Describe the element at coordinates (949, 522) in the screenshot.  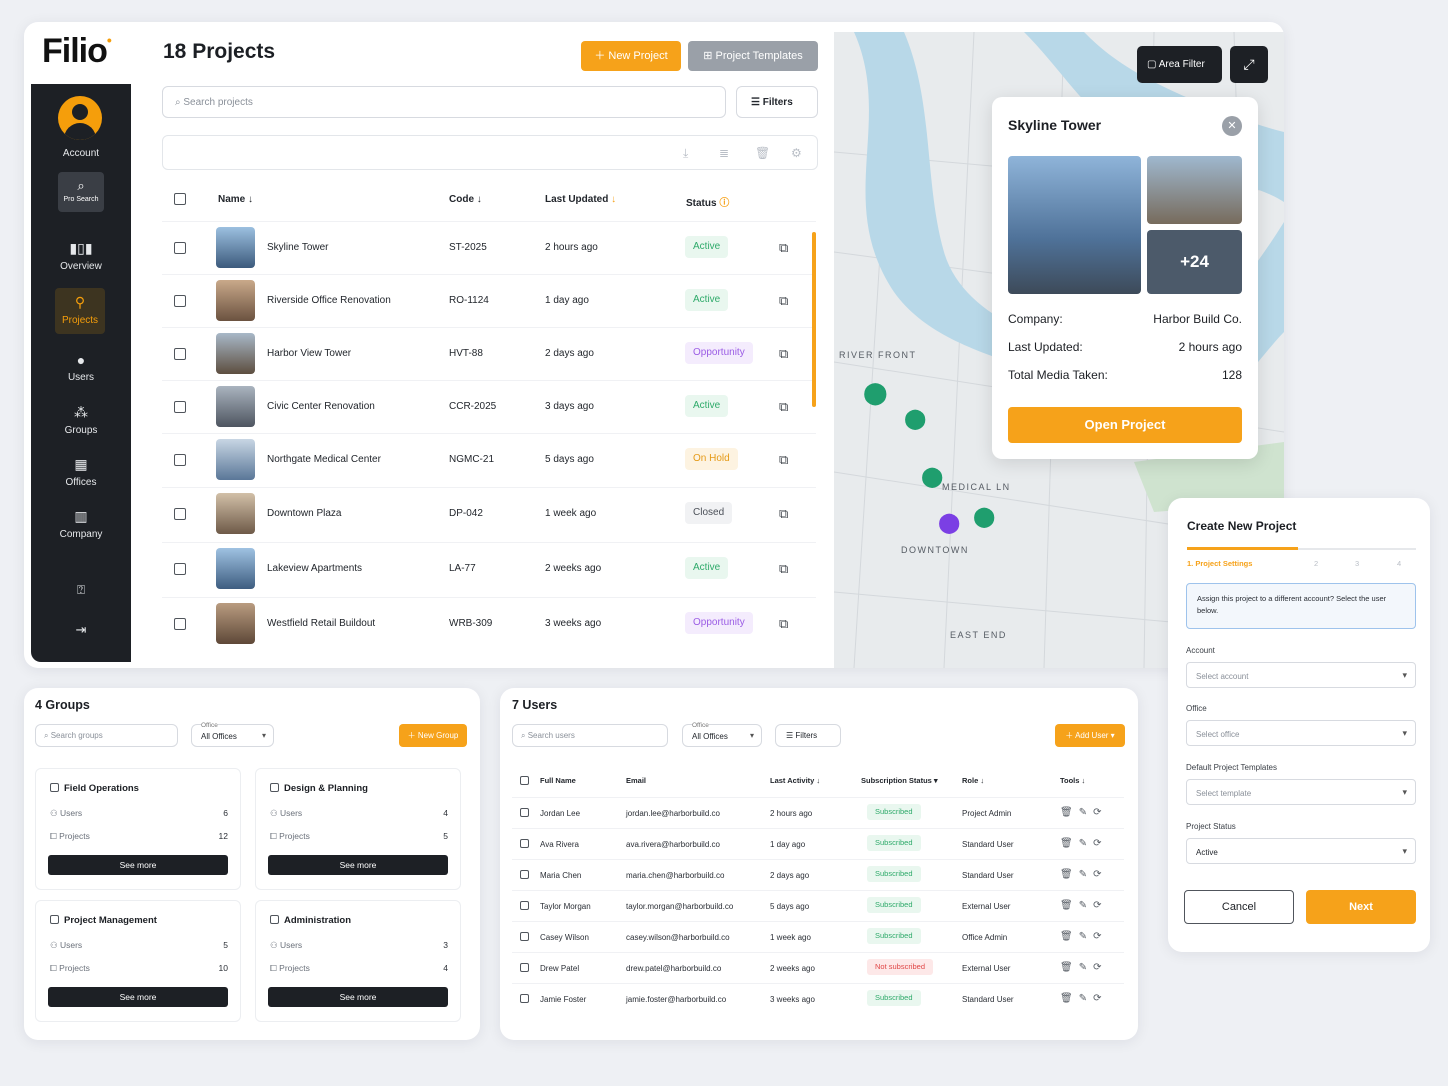
I see `selected-map-pin-icon: ⬤` at that location.